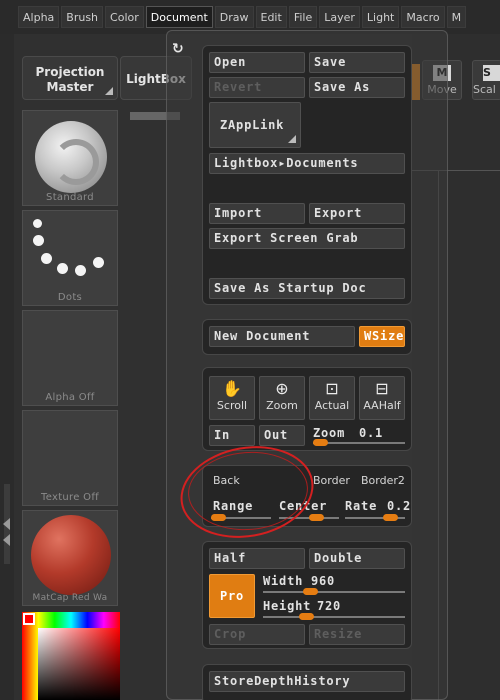  I want to click on double-button: Double, so click(357, 558).